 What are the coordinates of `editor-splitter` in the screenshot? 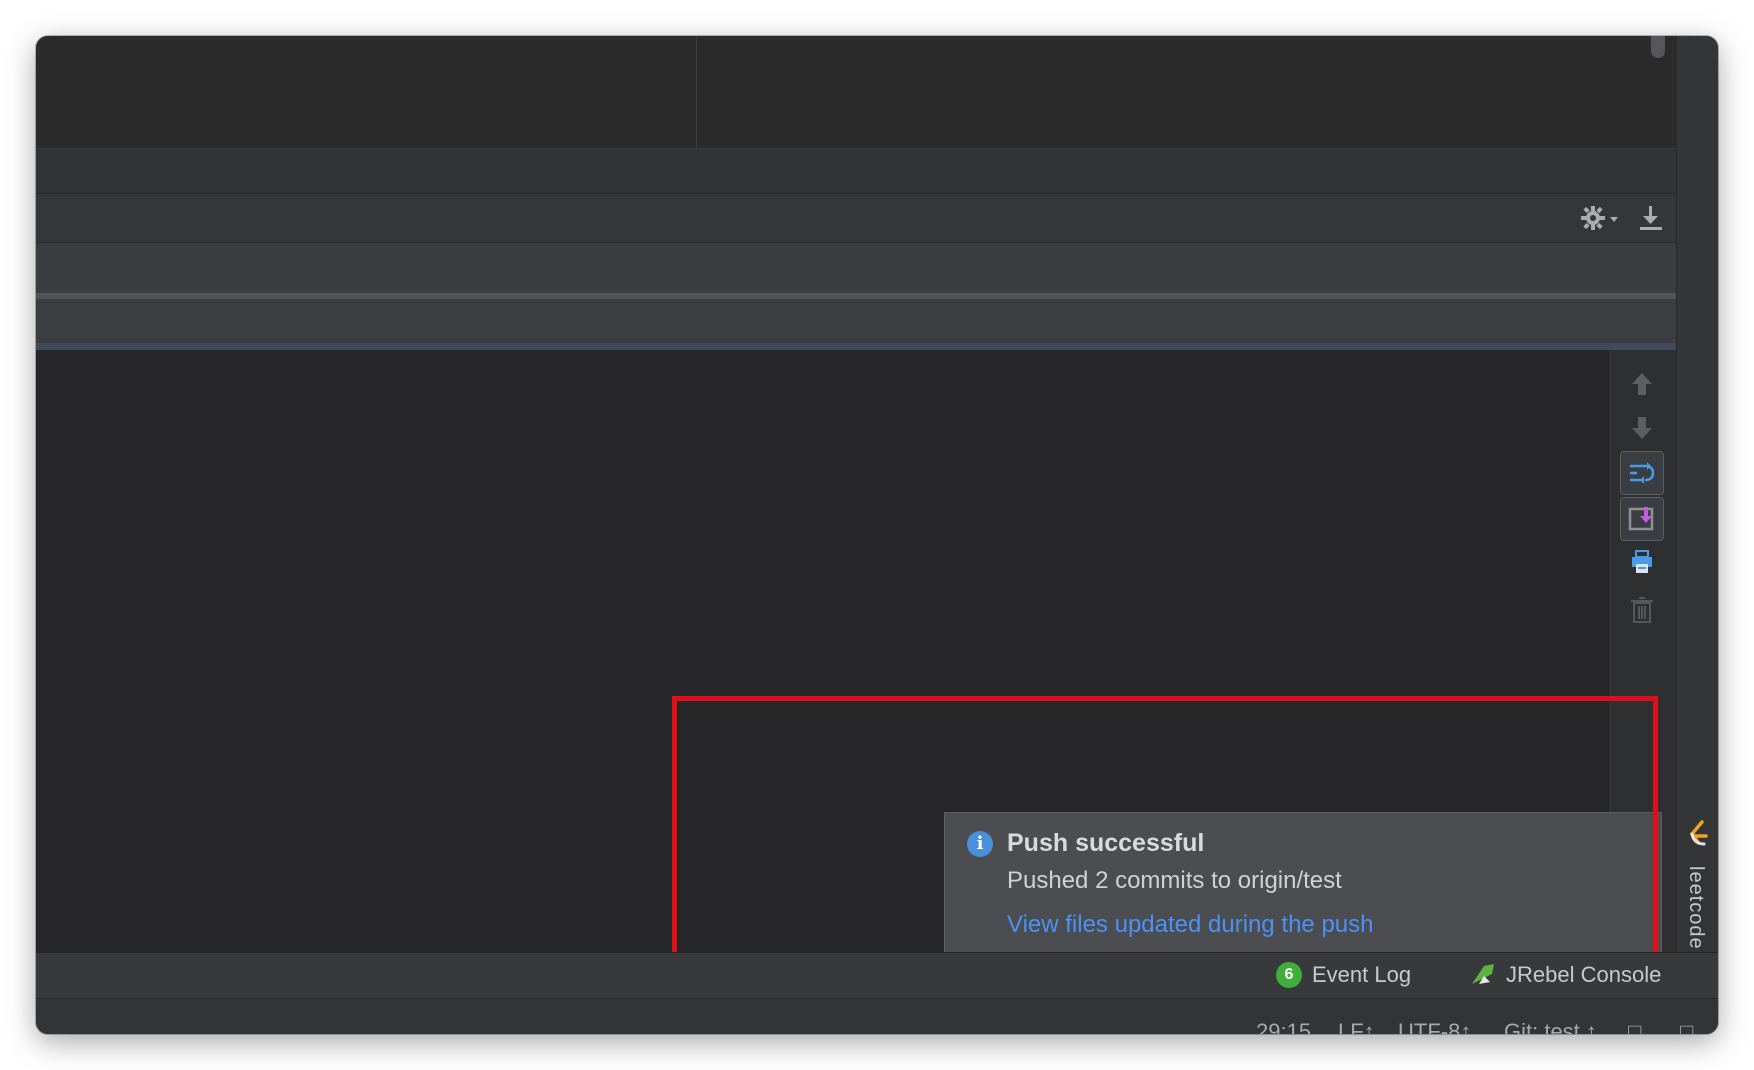 It's located at (696, 92).